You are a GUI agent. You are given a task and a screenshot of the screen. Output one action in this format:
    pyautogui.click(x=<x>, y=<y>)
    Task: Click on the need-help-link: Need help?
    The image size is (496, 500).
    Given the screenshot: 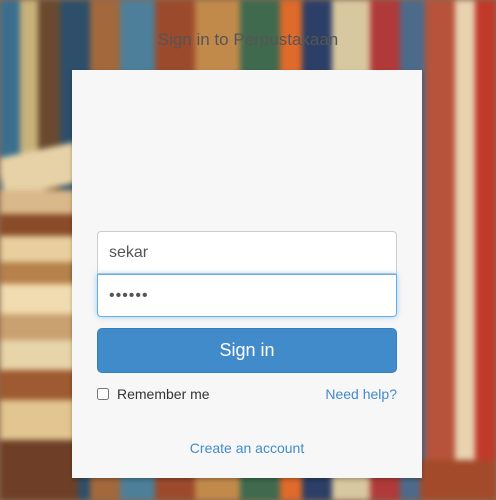 What is the action you would take?
    pyautogui.click(x=361, y=394)
    